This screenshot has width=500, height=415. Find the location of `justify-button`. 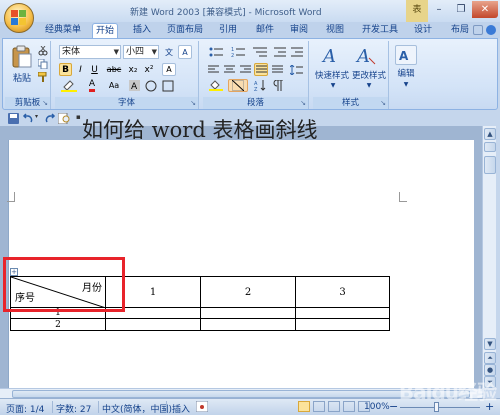

justify-button is located at coordinates (261, 69).